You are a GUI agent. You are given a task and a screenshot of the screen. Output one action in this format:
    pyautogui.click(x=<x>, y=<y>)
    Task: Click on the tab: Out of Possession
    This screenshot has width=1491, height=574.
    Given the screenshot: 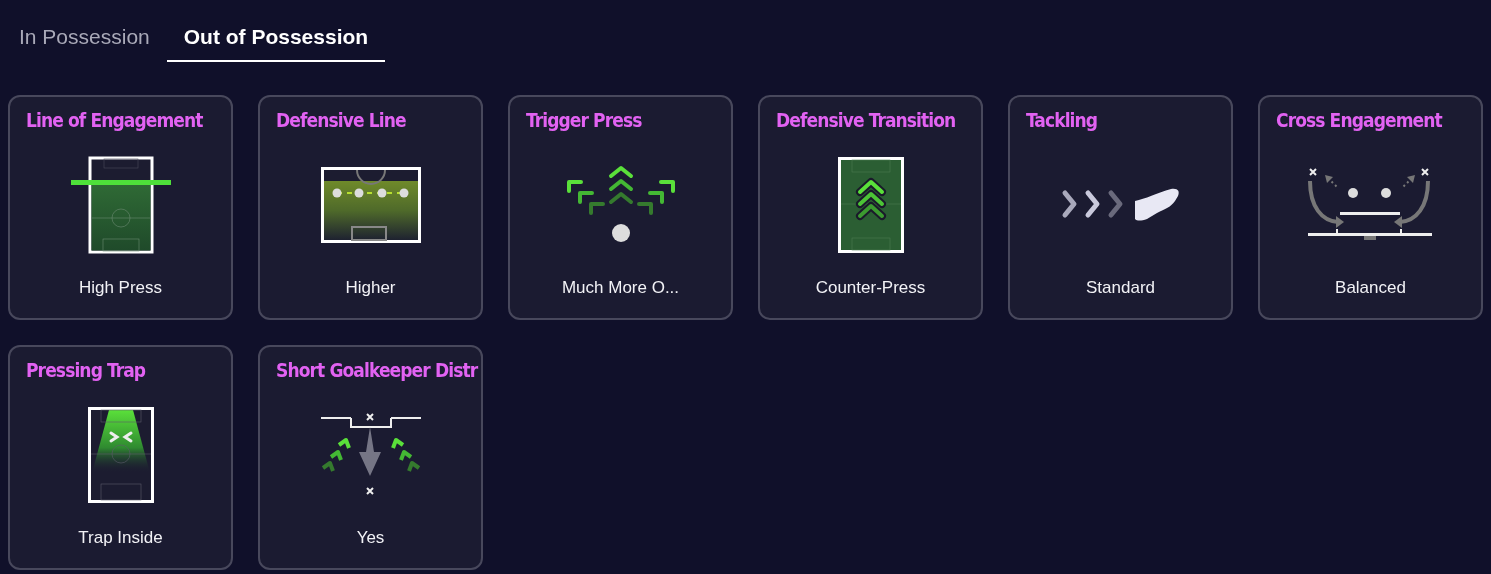 What is the action you would take?
    pyautogui.click(x=276, y=31)
    